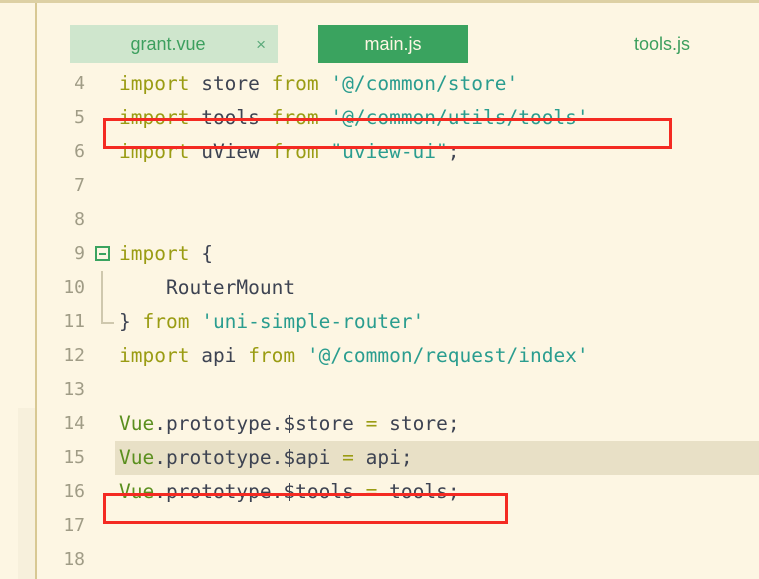 The height and width of the screenshot is (579, 759). Describe the element at coordinates (26, 493) in the screenshot. I see `margin-scroll-strip` at that location.